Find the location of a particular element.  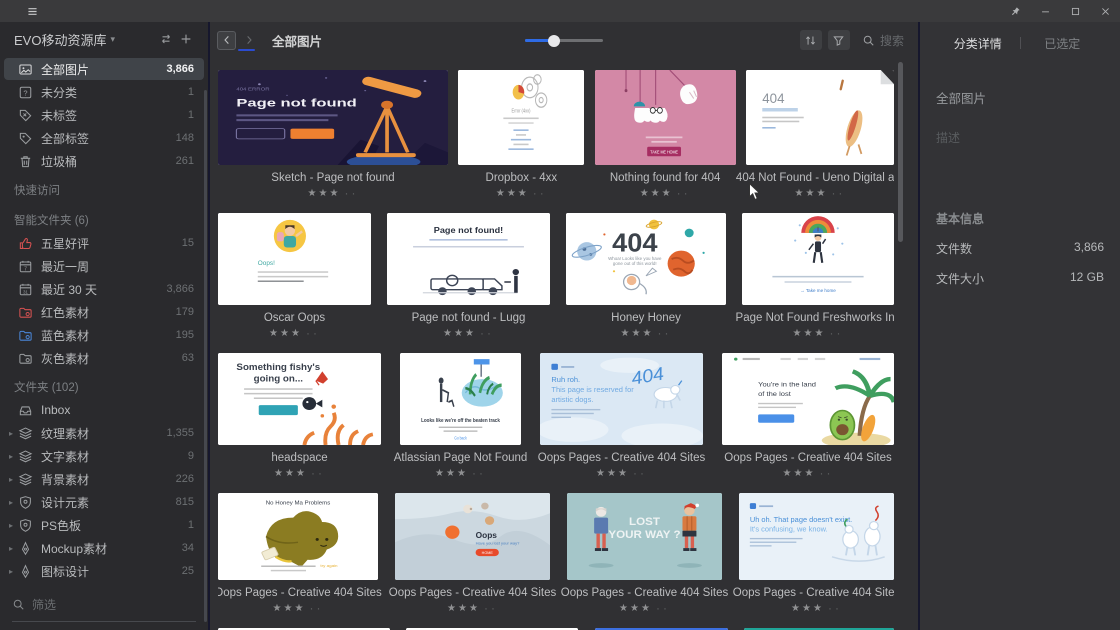

sidebar-item: 7 最近一周 is located at coordinates (104, 266).